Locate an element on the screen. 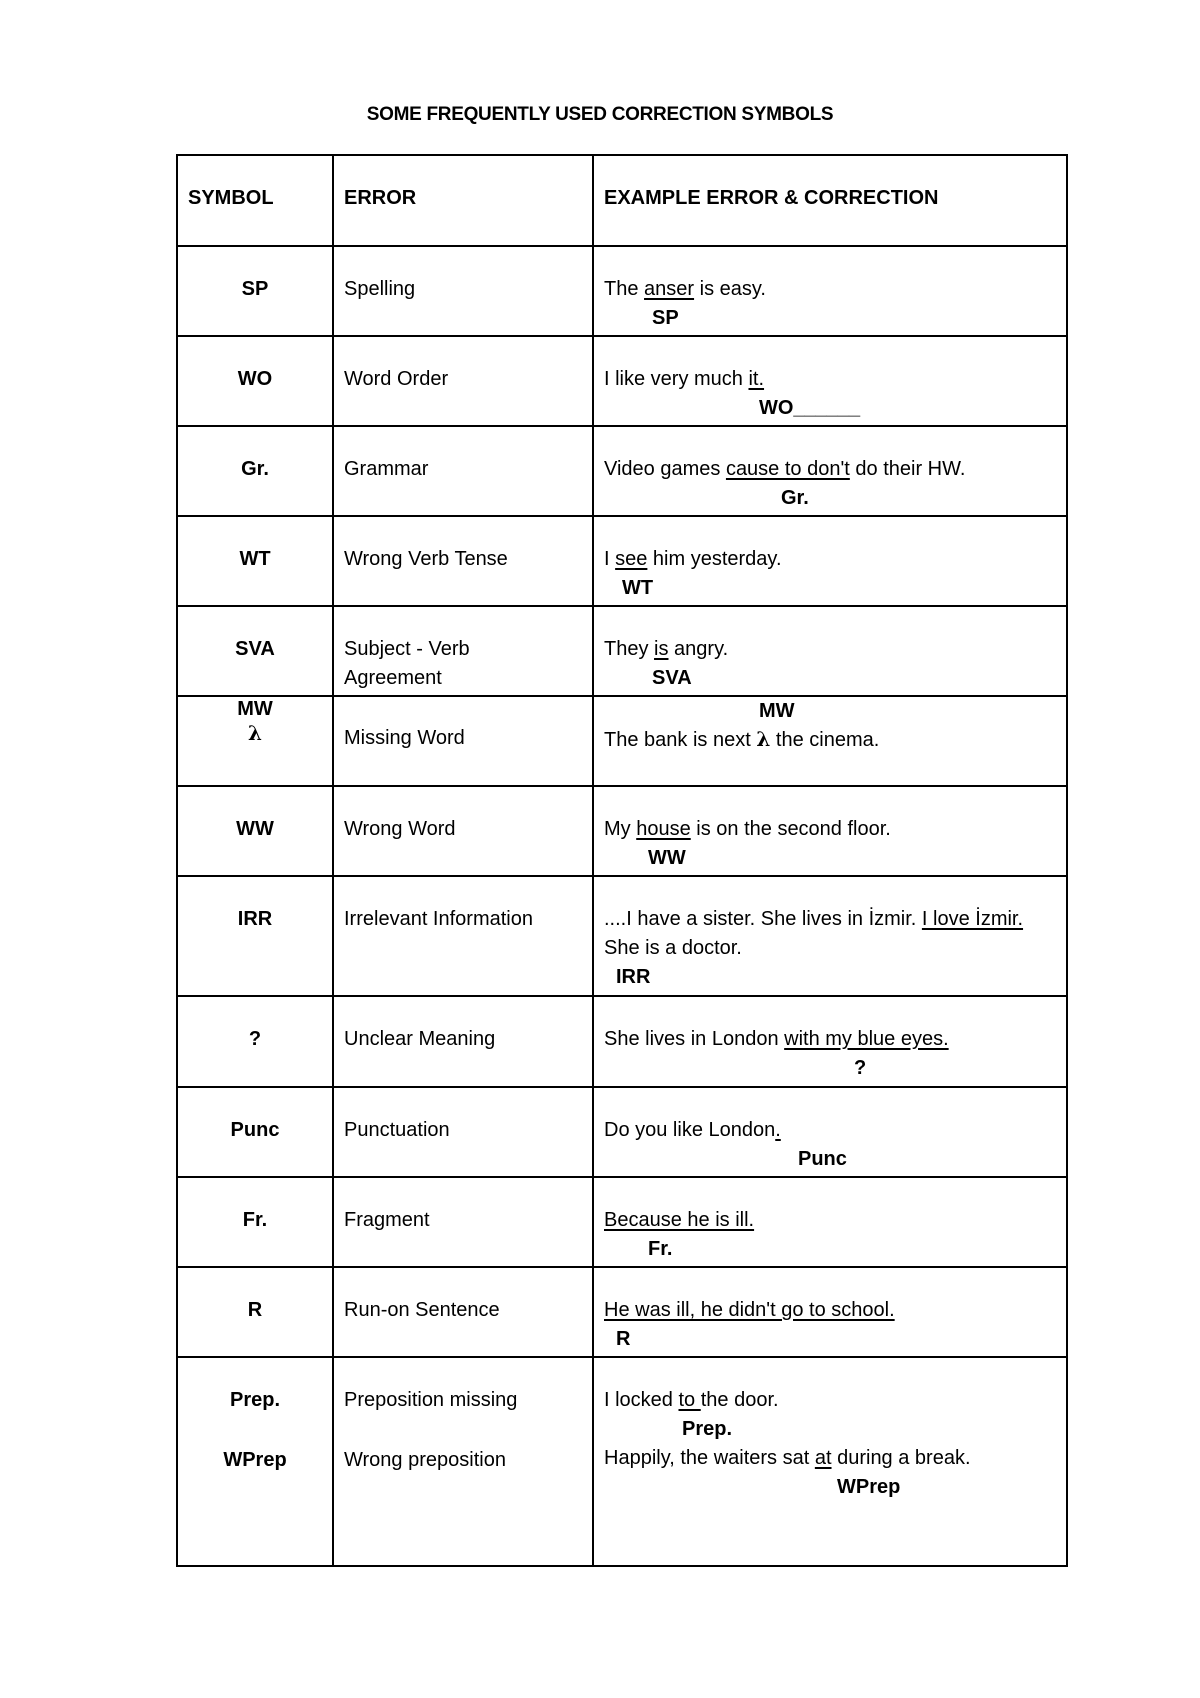 This screenshot has height=1698, width=1200. error-underlined: cause to don't is located at coordinates (787, 469).